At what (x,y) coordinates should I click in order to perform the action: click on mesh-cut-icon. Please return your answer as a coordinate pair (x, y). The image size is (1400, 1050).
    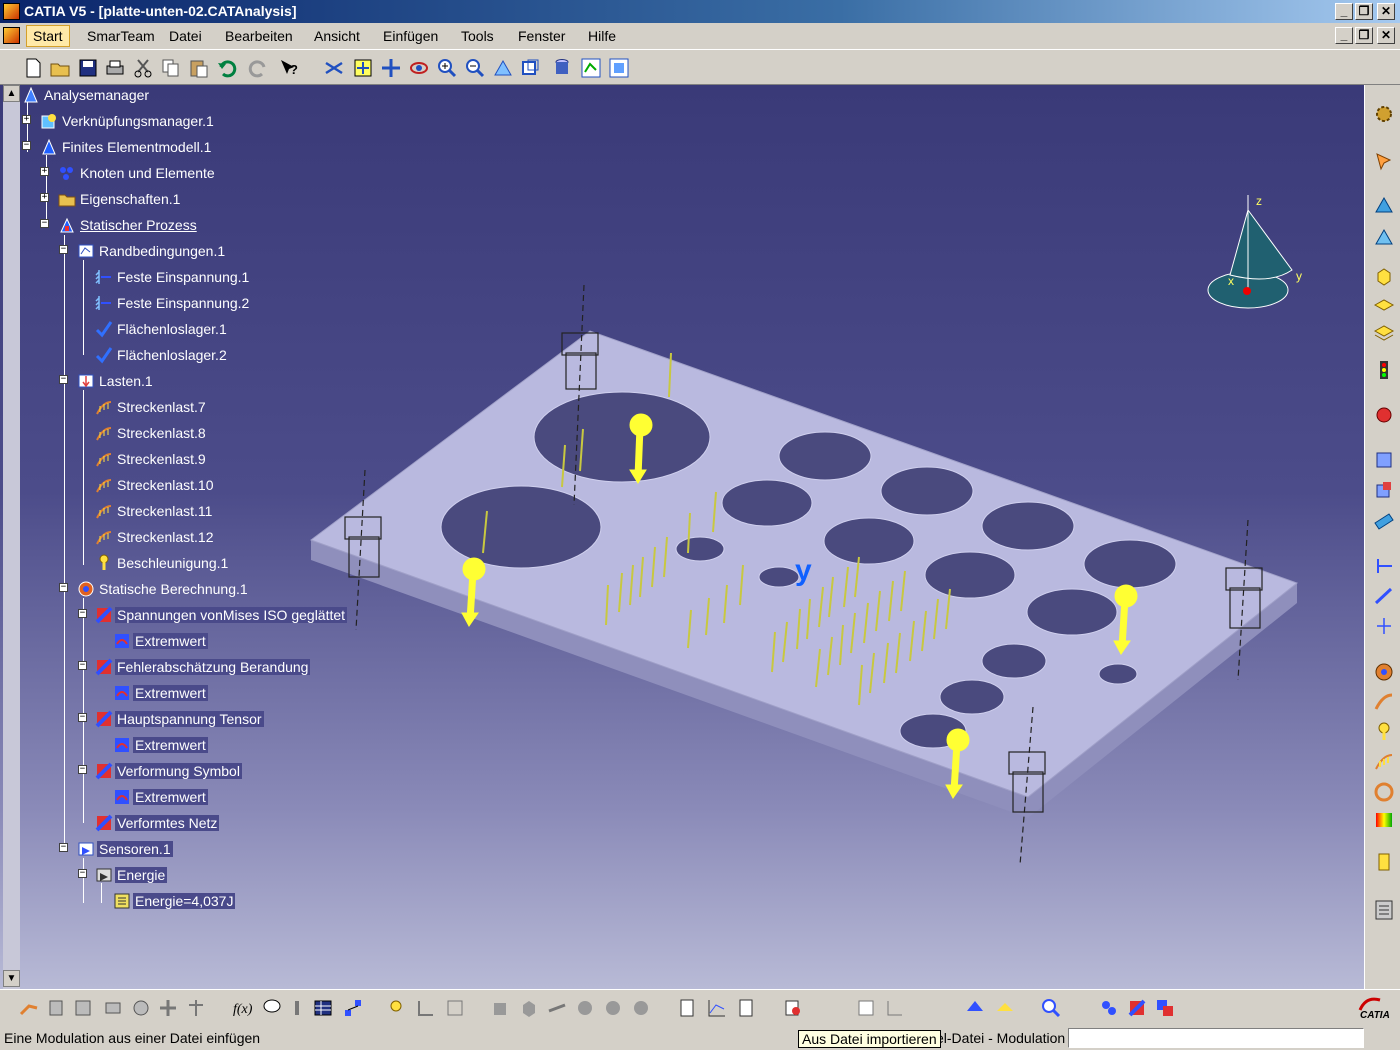
    Looking at the image, I should click on (557, 1008).